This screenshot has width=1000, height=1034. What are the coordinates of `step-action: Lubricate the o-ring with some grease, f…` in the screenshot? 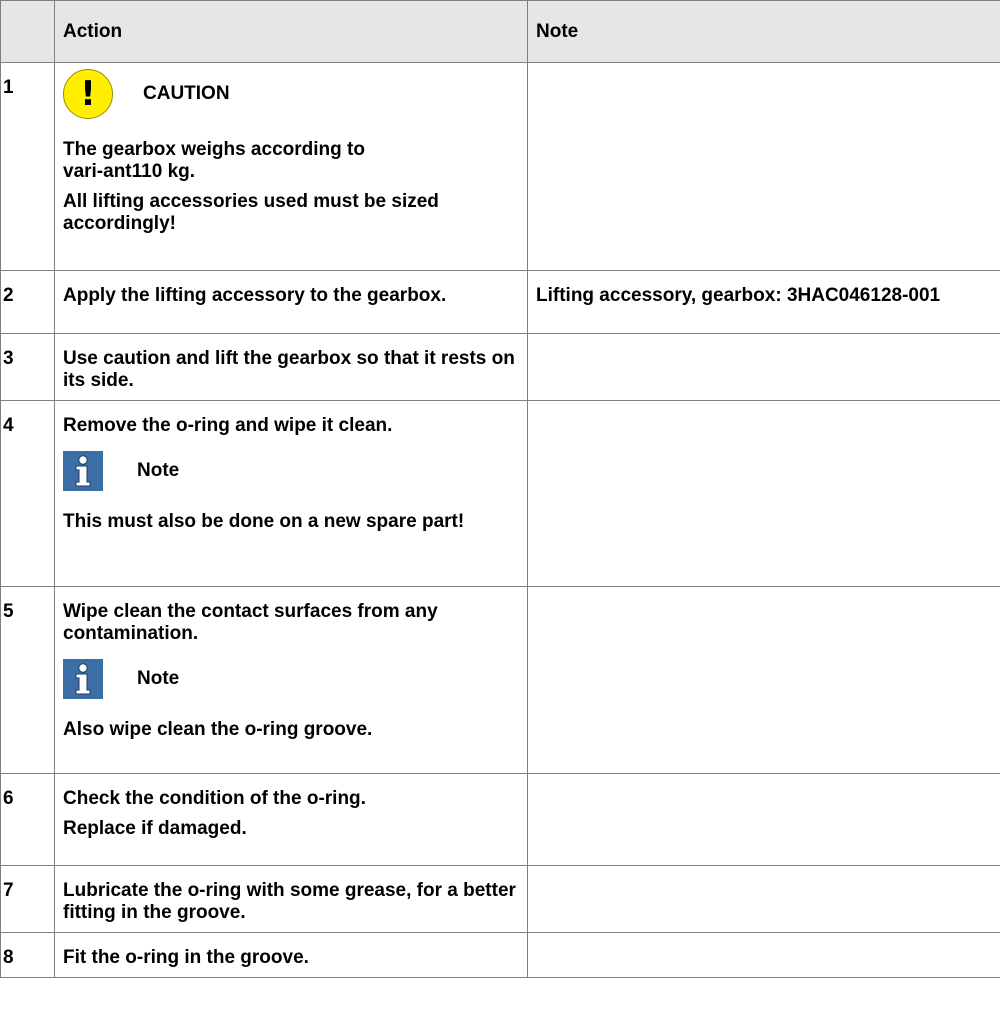 It's located at (291, 899).